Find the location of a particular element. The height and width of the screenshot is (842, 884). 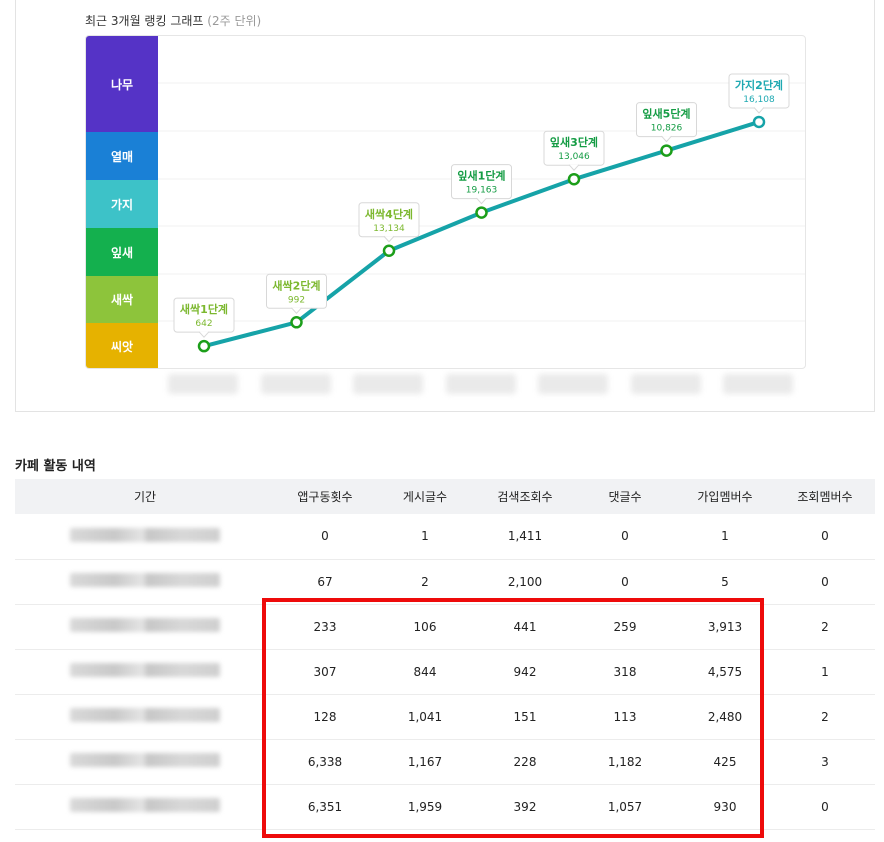

table-row: 233 106 441 259 3,913 2 is located at coordinates (445, 627).